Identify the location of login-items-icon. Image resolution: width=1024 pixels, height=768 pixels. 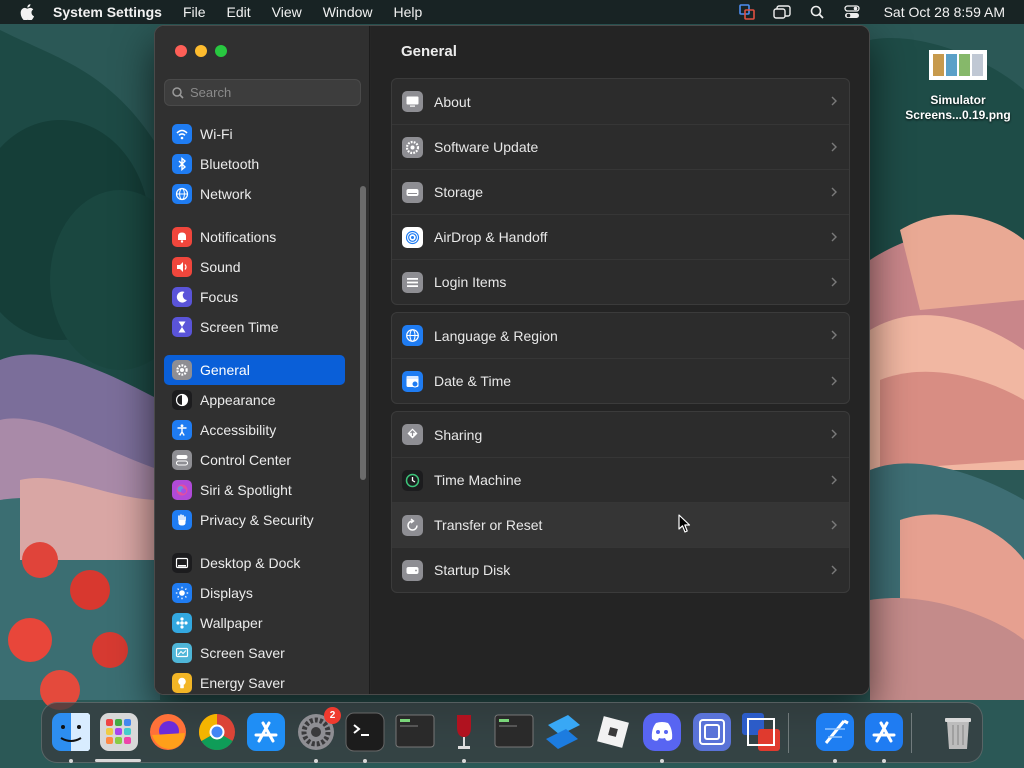
(412, 282).